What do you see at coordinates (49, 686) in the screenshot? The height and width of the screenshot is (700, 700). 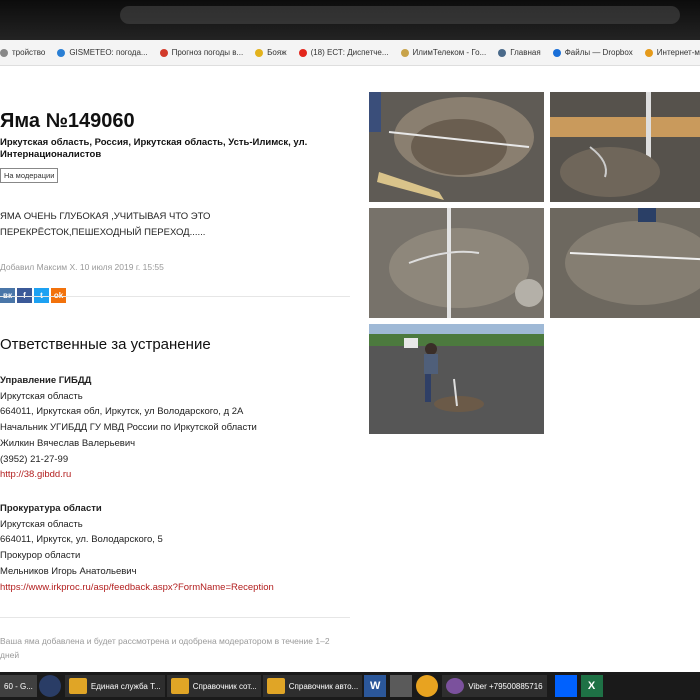 I see `media-icon` at bounding box center [49, 686].